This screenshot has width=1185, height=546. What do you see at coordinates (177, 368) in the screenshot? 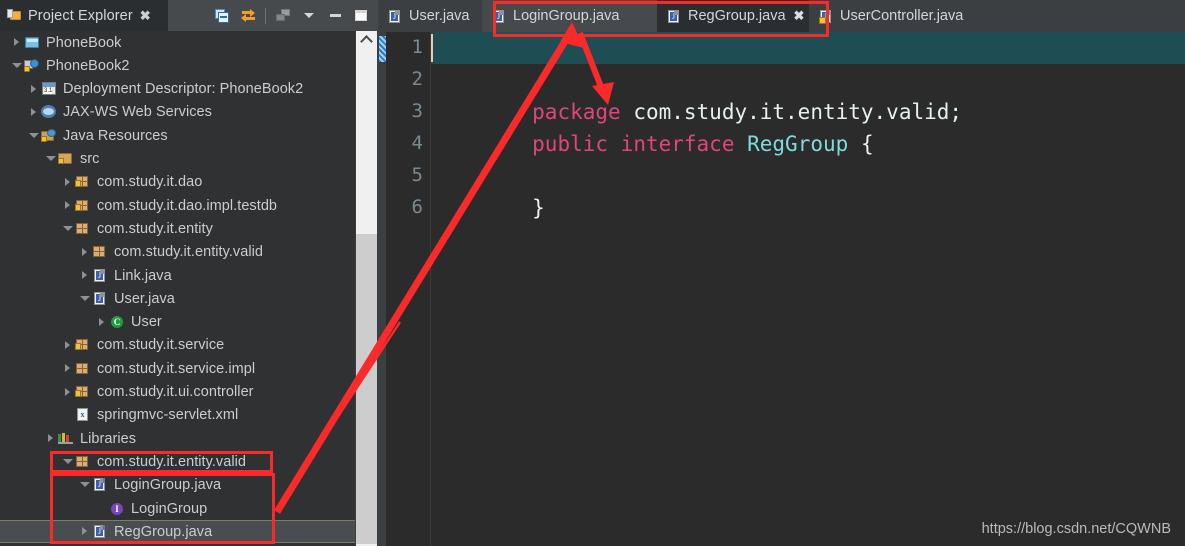
I see `tree-item: com.study.it.service.impl` at bounding box center [177, 368].